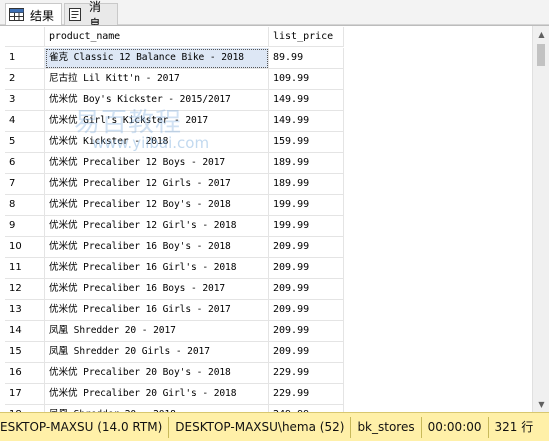 Image resolution: width=549 pixels, height=441 pixels. What do you see at coordinates (157, 352) in the screenshot?
I see `cell-product-name: 凤凰 Shredder 20 Girls - 2017` at bounding box center [157, 352].